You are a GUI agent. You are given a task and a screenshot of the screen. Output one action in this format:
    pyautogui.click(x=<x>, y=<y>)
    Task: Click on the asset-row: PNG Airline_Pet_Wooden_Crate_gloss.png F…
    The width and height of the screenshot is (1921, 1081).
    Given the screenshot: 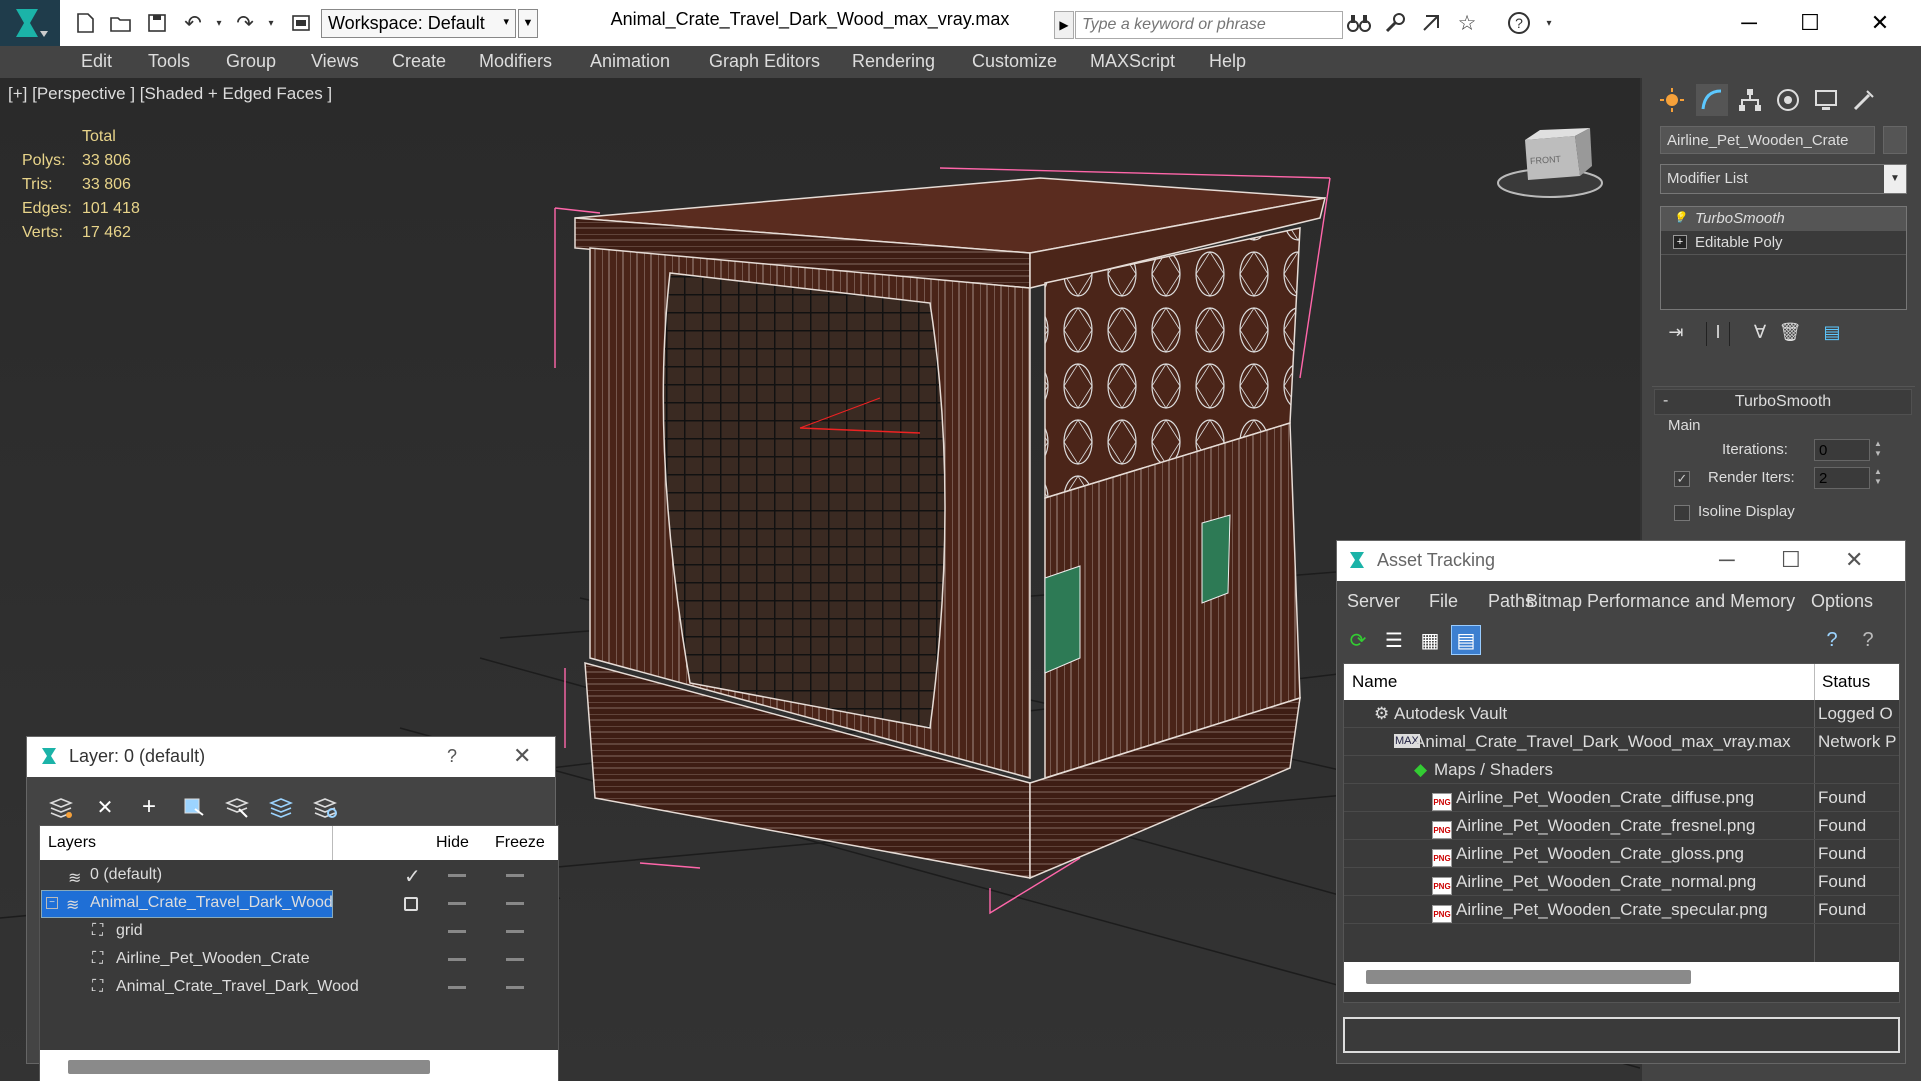 What is the action you would take?
    pyautogui.click(x=1621, y=854)
    